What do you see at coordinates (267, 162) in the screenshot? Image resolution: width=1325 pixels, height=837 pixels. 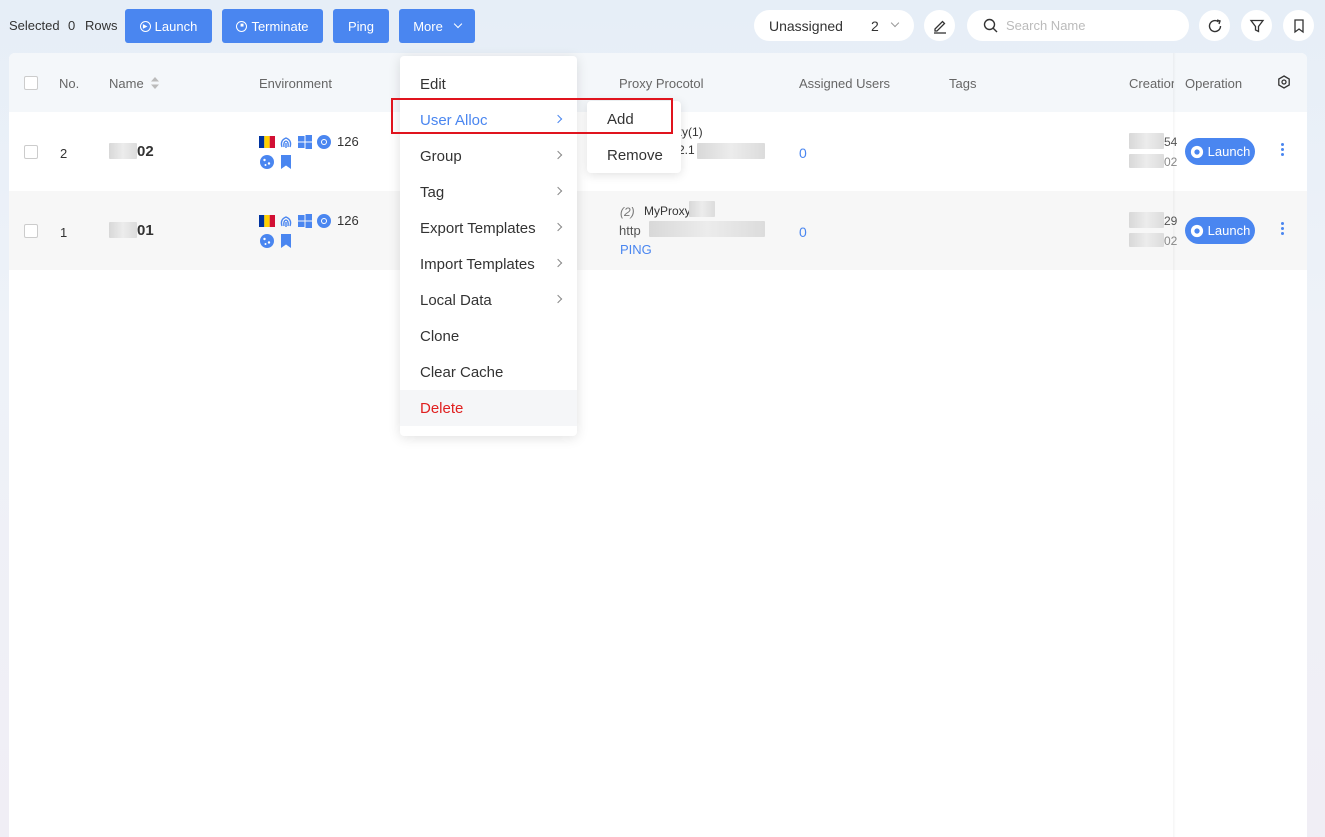 I see `cookie-icon` at bounding box center [267, 162].